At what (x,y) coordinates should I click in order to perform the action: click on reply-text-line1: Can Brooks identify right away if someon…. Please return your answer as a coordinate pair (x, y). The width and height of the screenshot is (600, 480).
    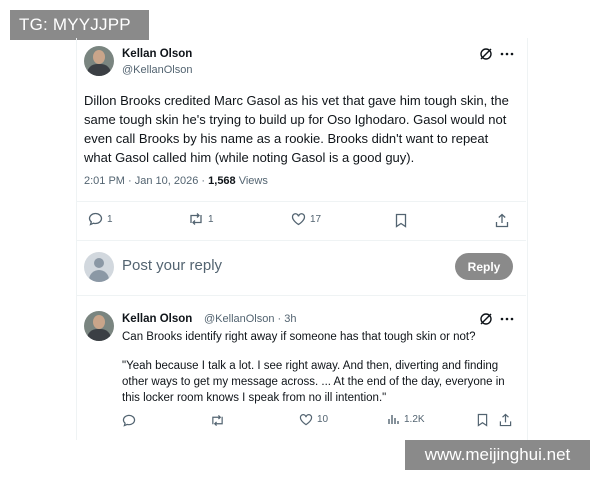
    Looking at the image, I should click on (299, 337).